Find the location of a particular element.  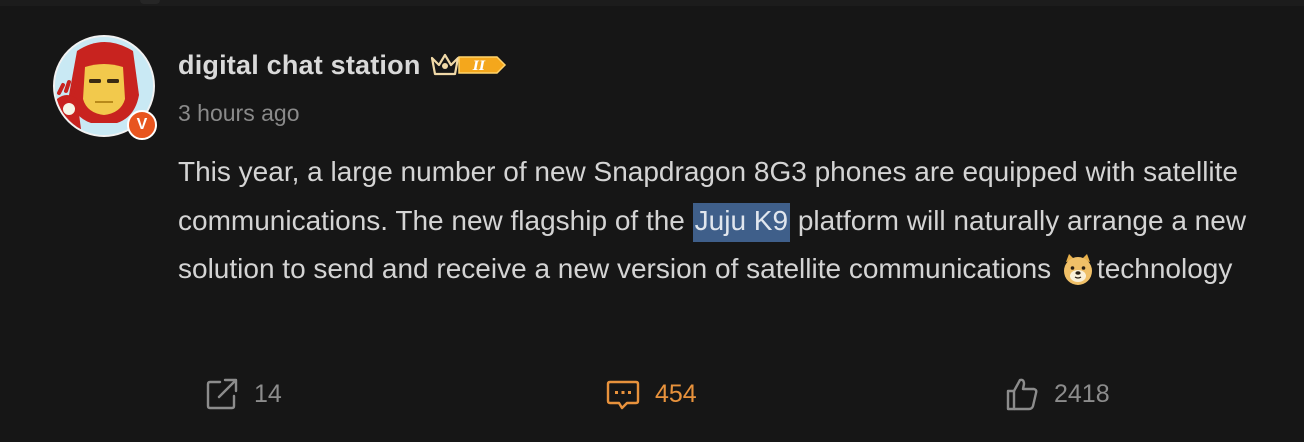

post-timestamp: 3 hours ago is located at coordinates (239, 113).